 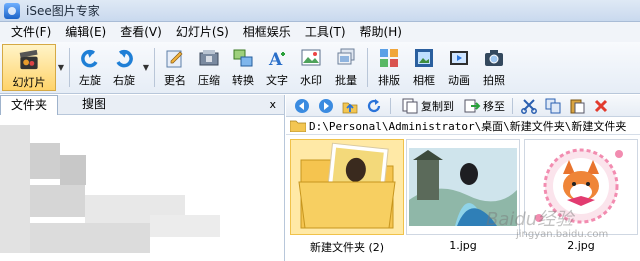 What do you see at coordinates (601, 106) in the screenshot?
I see `delete-icon` at bounding box center [601, 106].